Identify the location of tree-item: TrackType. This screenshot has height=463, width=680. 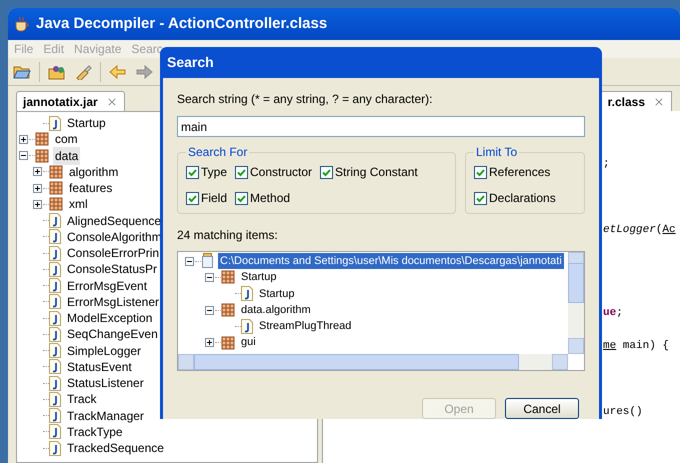
(95, 431).